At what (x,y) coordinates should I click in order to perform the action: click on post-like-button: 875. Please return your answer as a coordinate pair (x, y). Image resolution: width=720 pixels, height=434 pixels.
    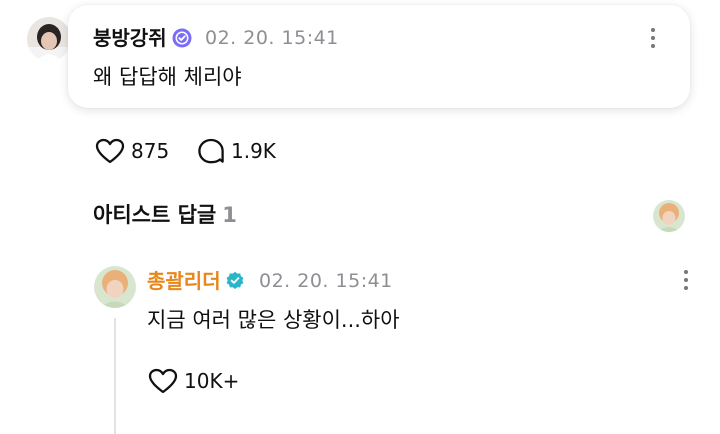
    Looking at the image, I should click on (132, 151).